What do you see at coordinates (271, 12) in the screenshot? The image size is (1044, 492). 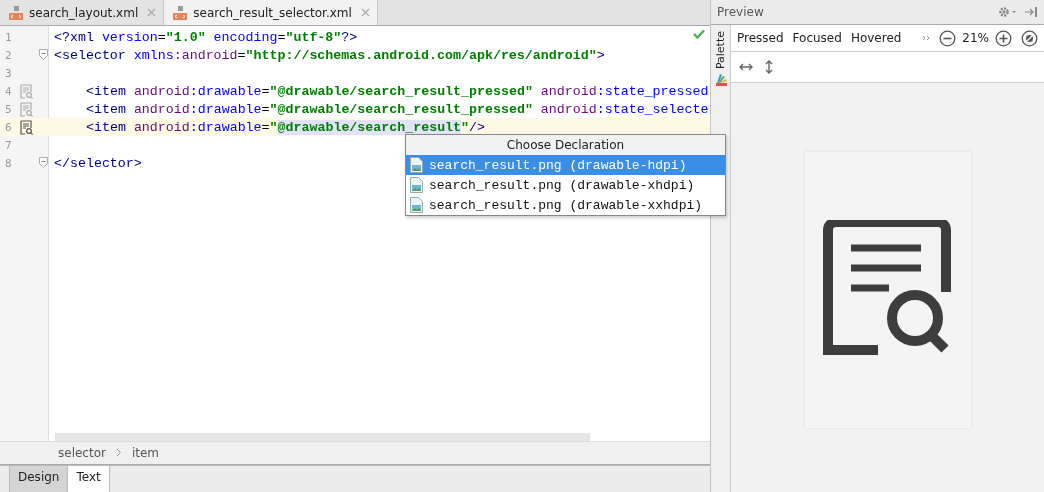 I see `editor-tab: search_result_selector.xml` at bounding box center [271, 12].